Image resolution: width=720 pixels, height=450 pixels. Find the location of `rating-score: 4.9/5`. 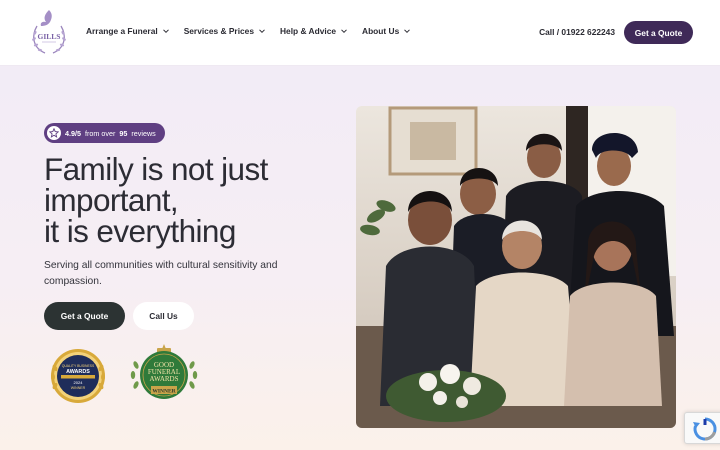

rating-score: 4.9/5 is located at coordinates (73, 133).